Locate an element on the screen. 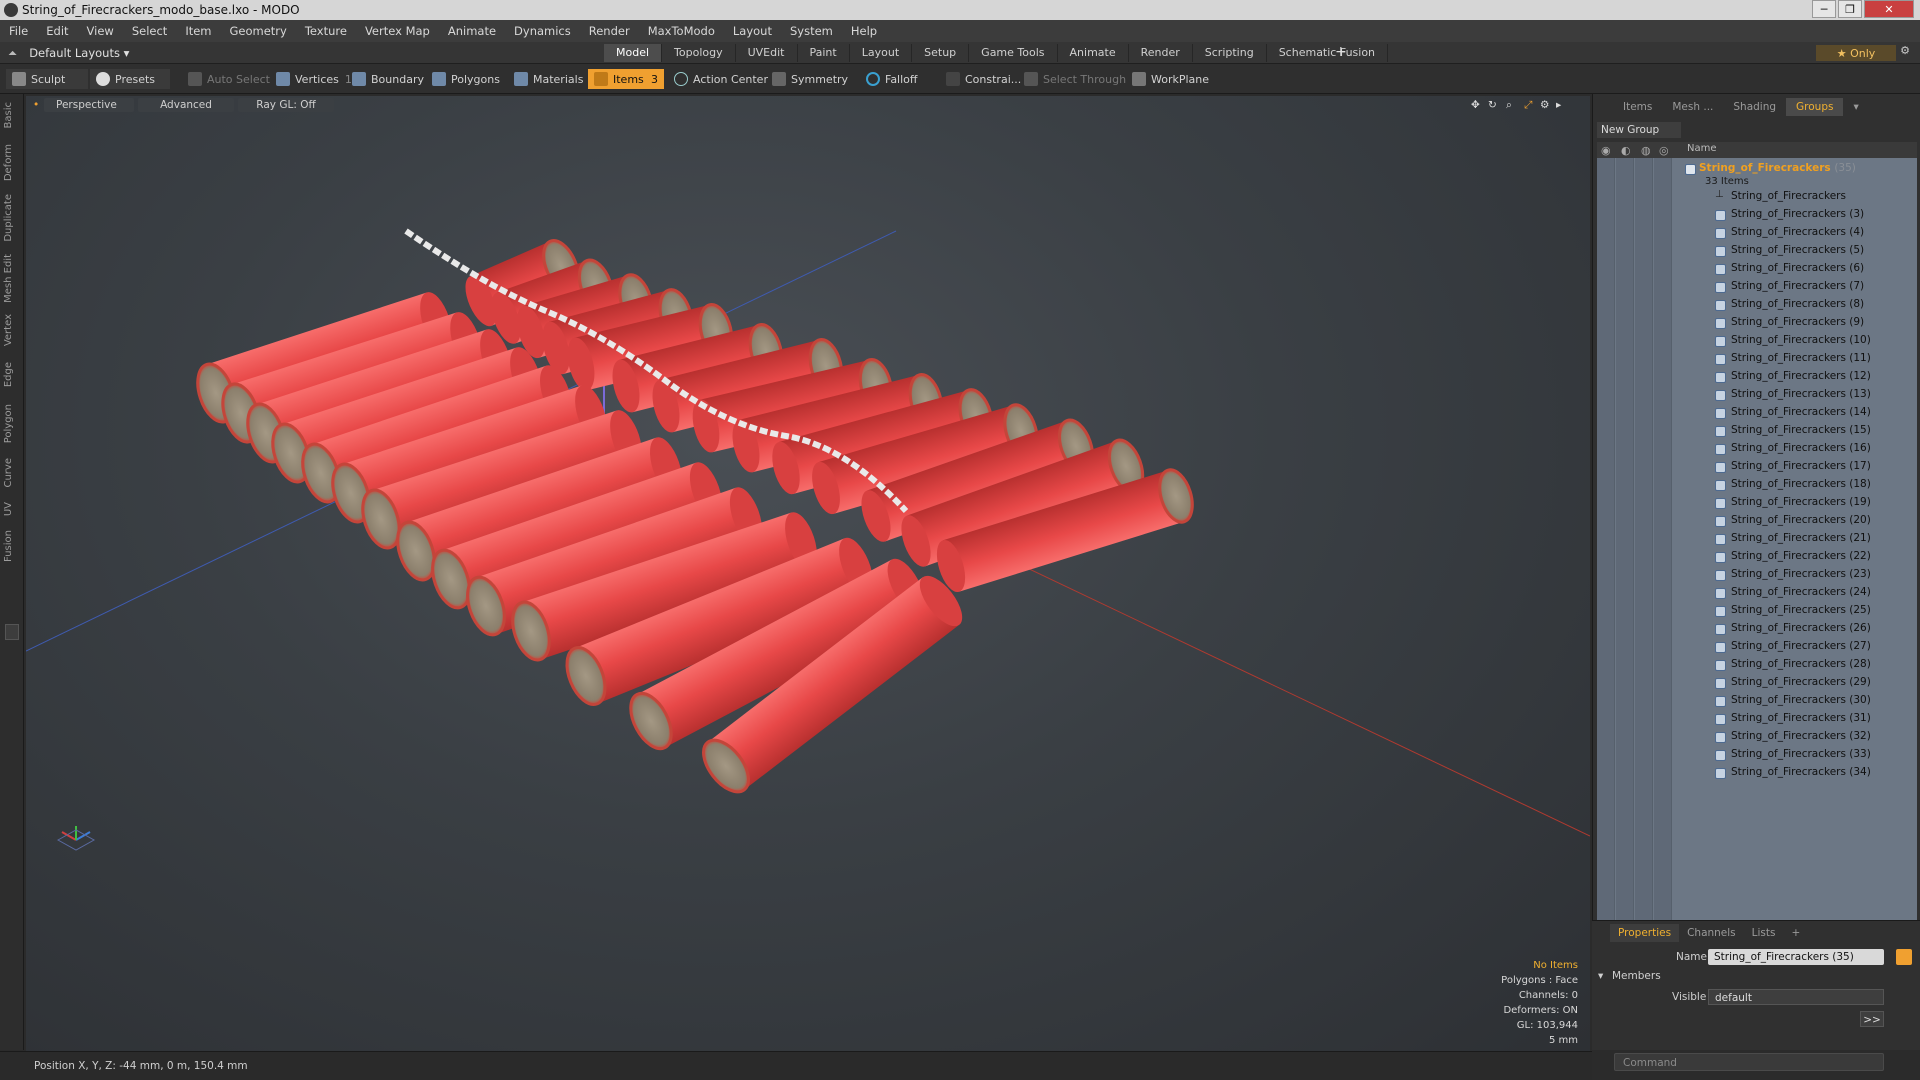  group-item-row: String_of_Firecrackers (27) is located at coordinates (1757, 647).